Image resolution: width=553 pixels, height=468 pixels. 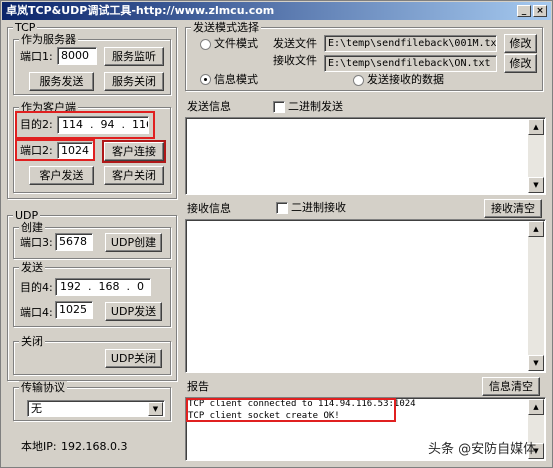 What do you see at coordinates (36, 287) in the screenshot?
I see `dest4-label: 目的4:` at bounding box center [36, 287].